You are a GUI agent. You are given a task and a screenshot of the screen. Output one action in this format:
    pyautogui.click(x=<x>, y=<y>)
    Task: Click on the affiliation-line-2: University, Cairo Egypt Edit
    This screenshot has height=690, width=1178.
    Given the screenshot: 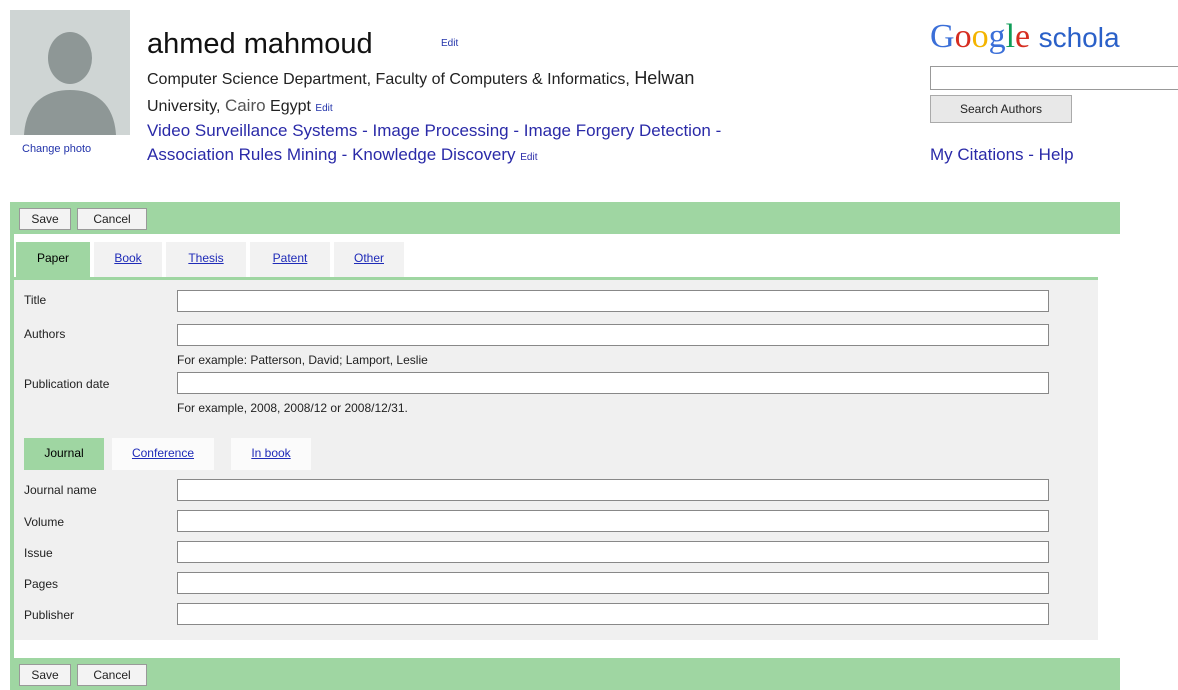 What is the action you would take?
    pyautogui.click(x=240, y=106)
    